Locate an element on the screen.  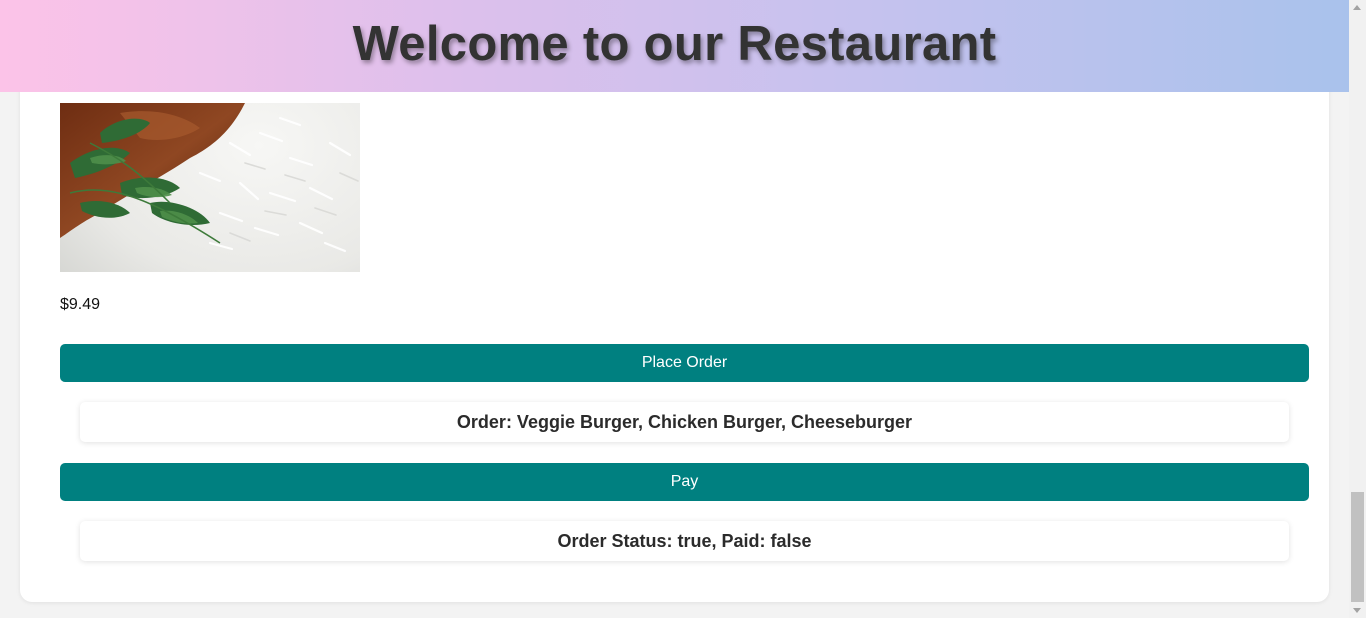
place-order-button: Place Order is located at coordinates (684, 363).